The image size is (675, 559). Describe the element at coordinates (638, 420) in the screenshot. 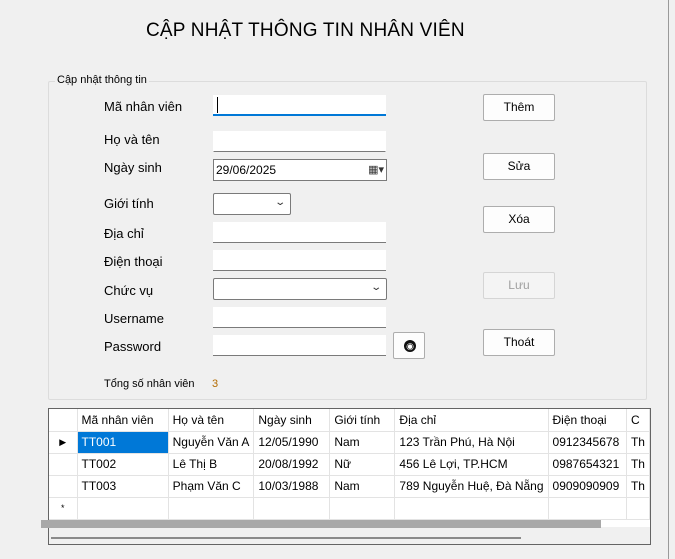

I see `column-header: C` at that location.